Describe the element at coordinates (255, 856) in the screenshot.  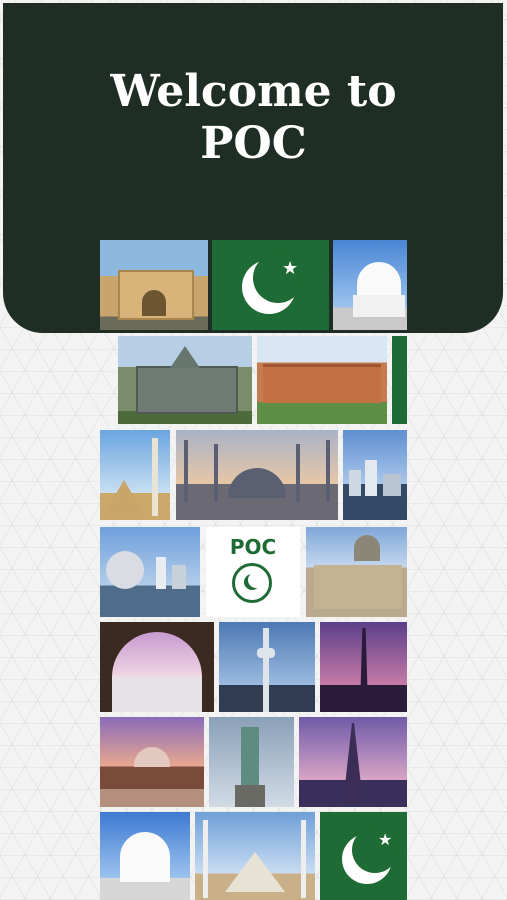
I see `faisal-mosque-photo` at that location.